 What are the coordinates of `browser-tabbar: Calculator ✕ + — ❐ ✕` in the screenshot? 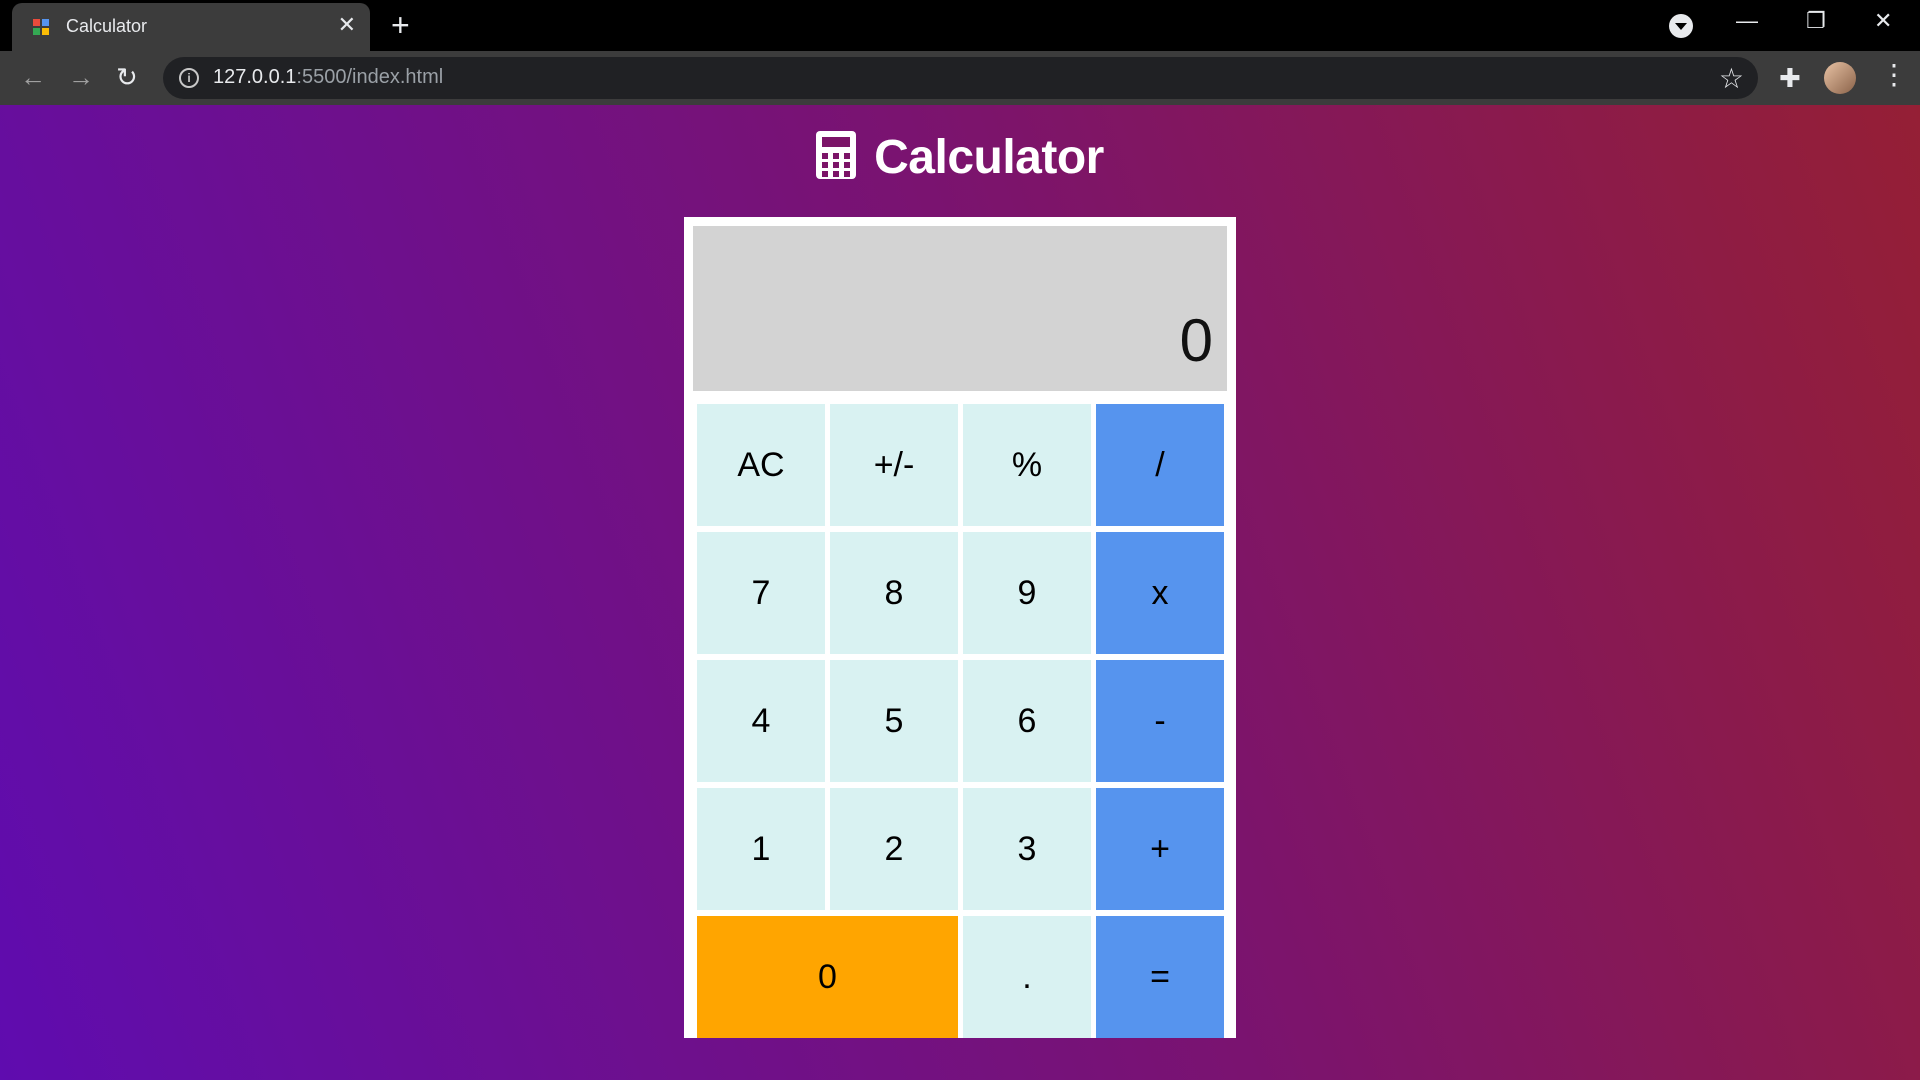 It's located at (960, 25).